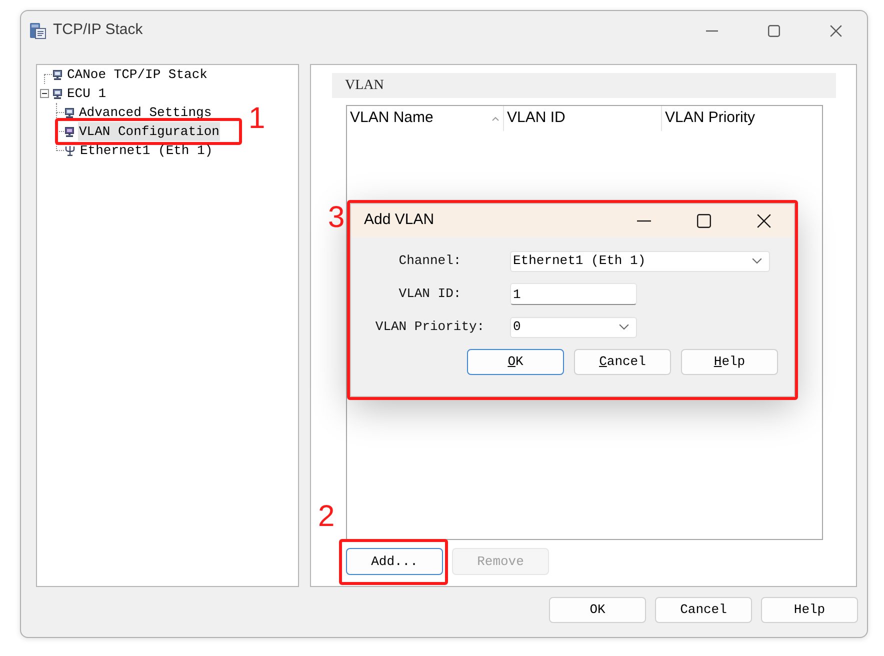  Describe the element at coordinates (137, 74) in the screenshot. I see `tree-item: CANoe TCP/IP Stack` at that location.